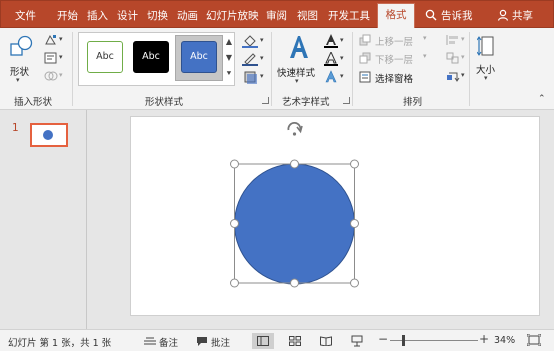 The width and height of the screenshot is (554, 351). I want to click on shapes-button: 形状, so click(22, 55).